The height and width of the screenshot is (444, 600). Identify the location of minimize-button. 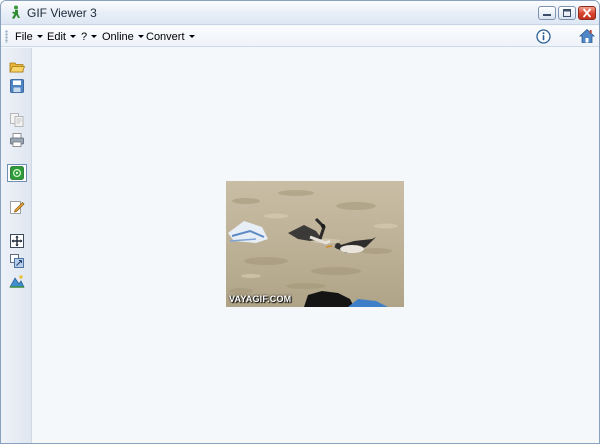
(547, 13).